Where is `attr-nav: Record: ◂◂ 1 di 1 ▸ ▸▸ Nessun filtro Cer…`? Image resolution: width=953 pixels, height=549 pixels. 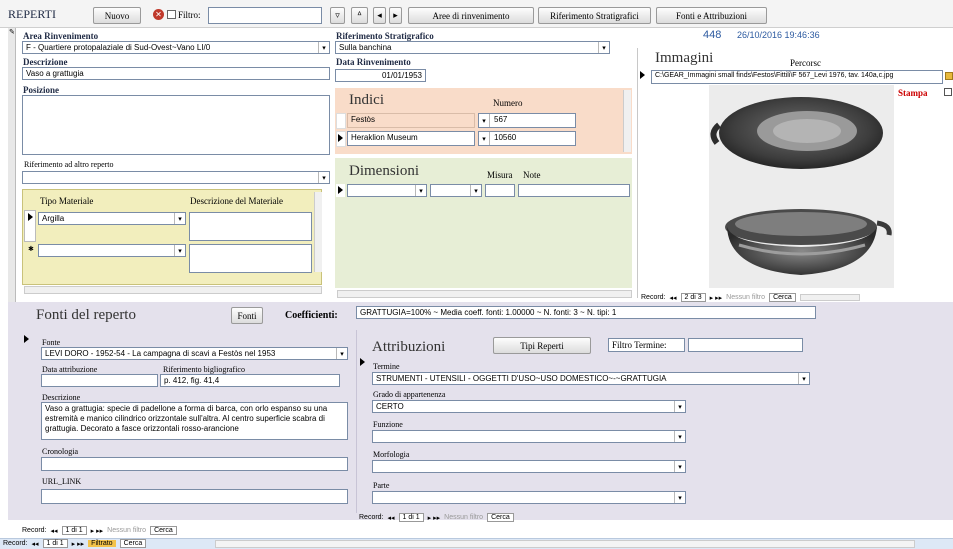 attr-nav: Record: ◂◂ 1 di 1 ▸ ▸▸ Nessun filtro Cer… is located at coordinates (436, 517).